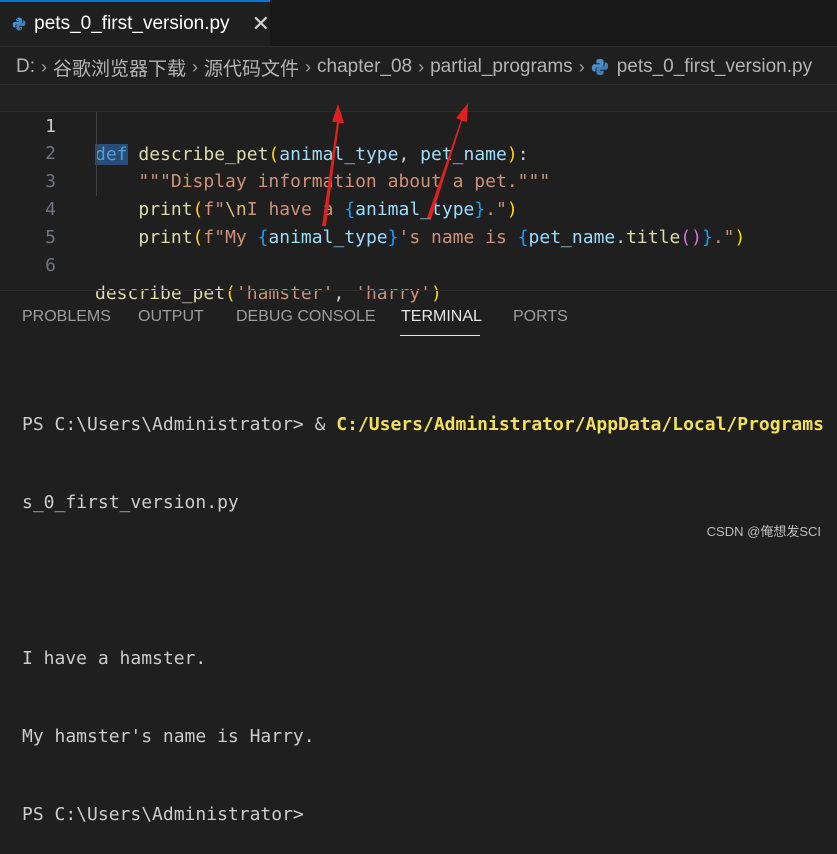  I want to click on code-line-6: 6 describe_pet('hamster', 'harry'), so click(418, 264).